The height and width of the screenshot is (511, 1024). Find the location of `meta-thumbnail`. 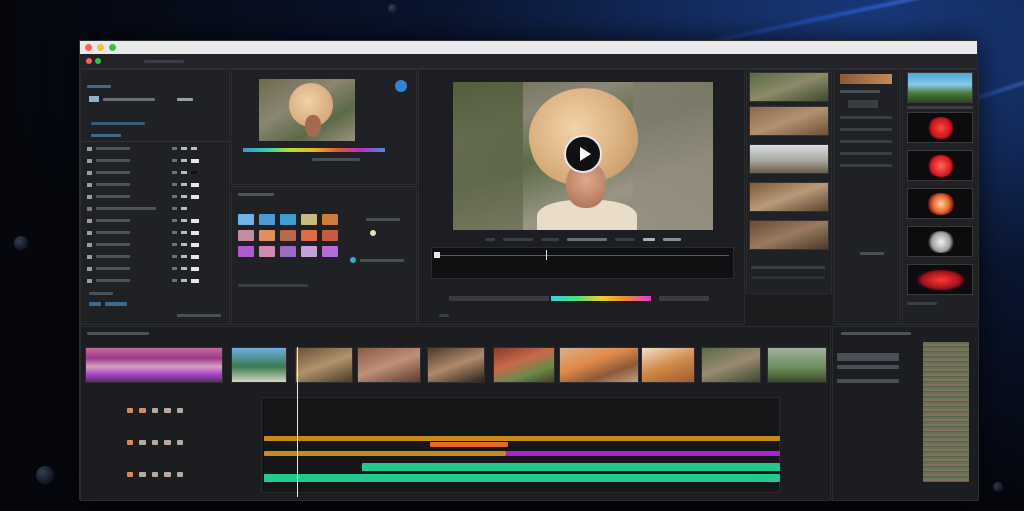

meta-thumbnail is located at coordinates (866, 79).